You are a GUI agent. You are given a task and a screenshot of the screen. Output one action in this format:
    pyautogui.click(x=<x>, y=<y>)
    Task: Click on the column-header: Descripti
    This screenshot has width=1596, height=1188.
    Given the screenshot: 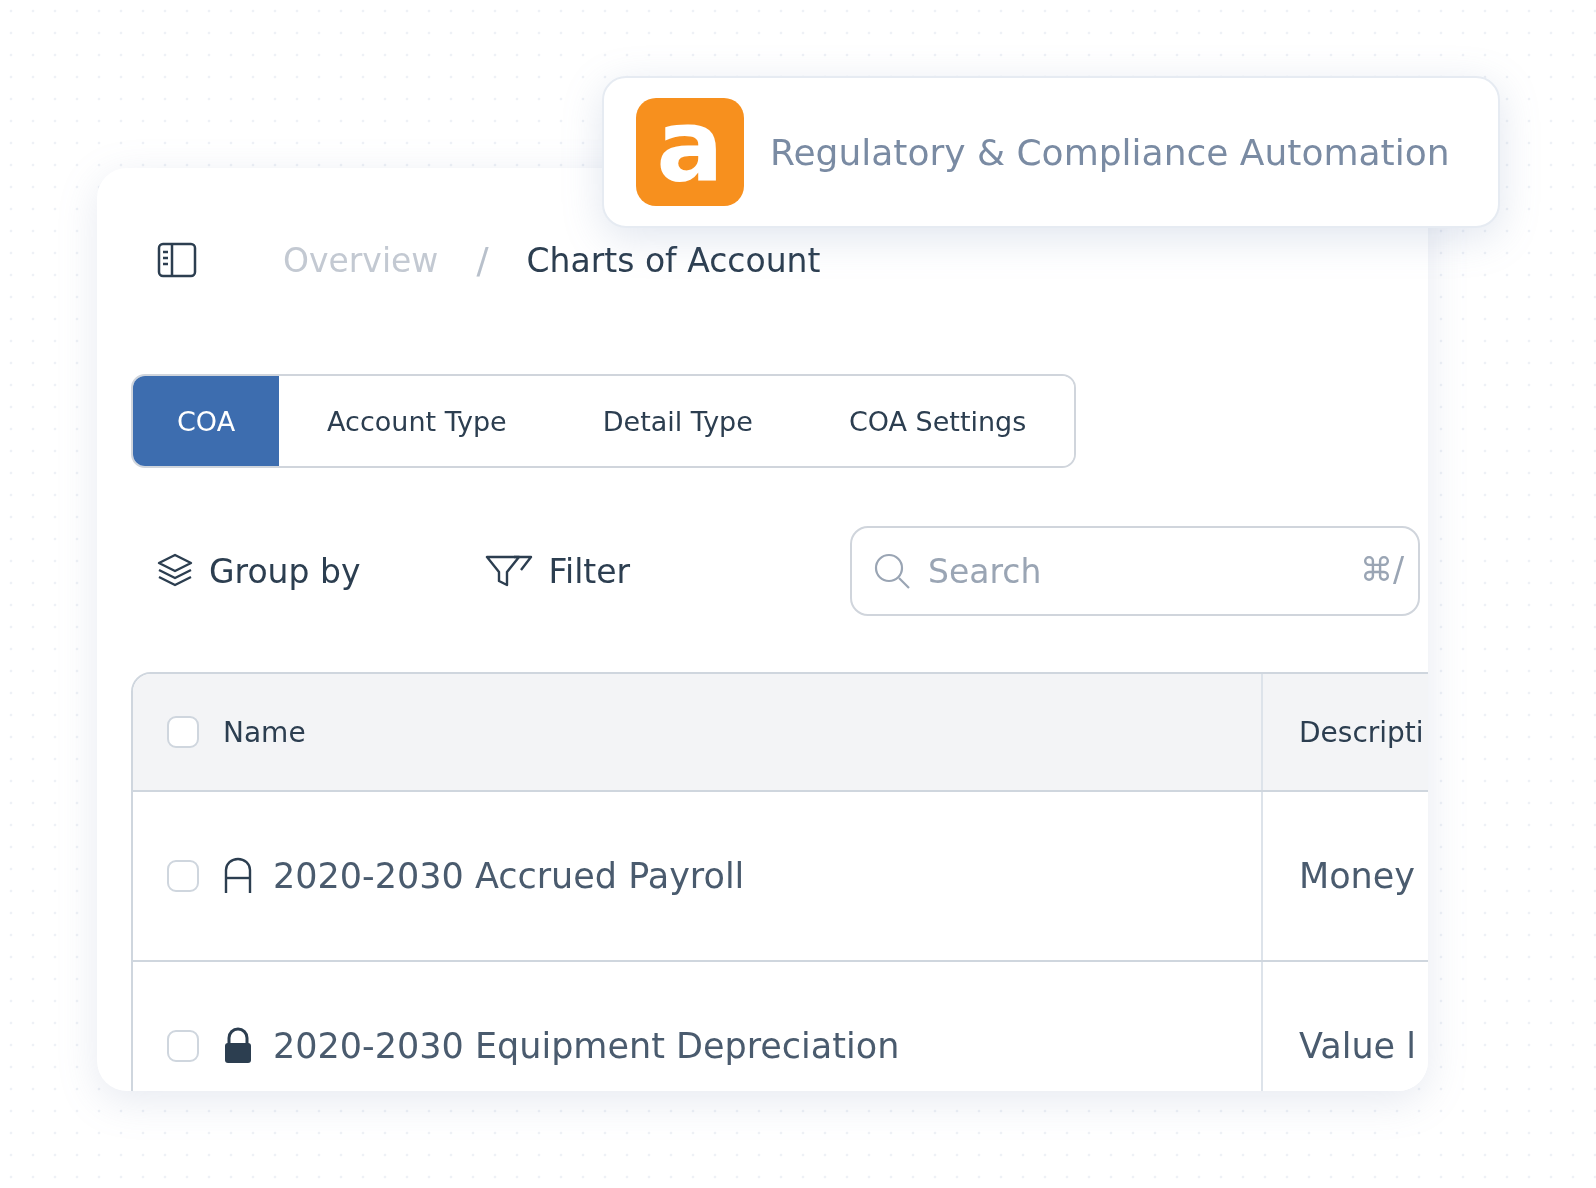 What is the action you would take?
    pyautogui.click(x=1361, y=732)
    